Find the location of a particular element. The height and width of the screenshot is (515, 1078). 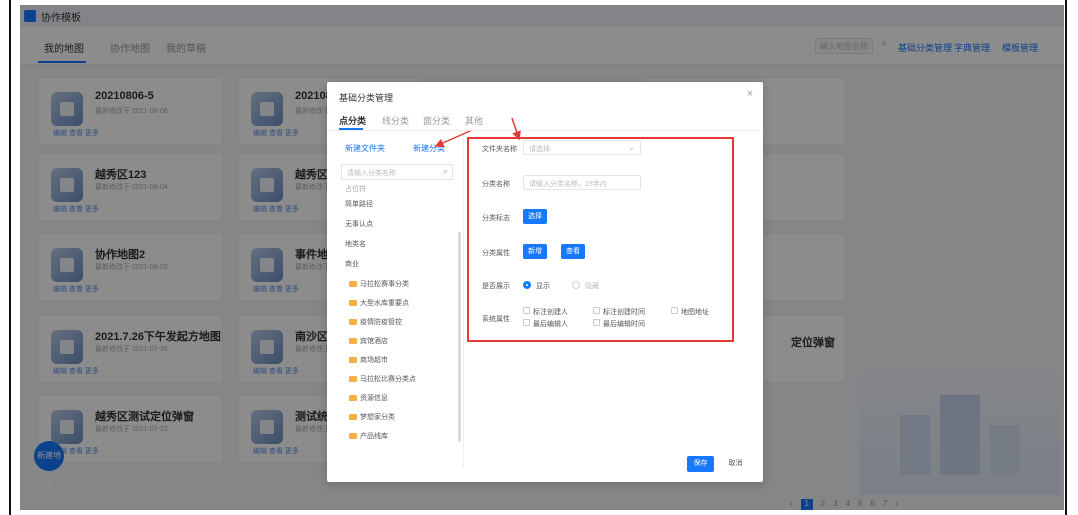

folder-label: 大型水库重要点 is located at coordinates (384, 303).